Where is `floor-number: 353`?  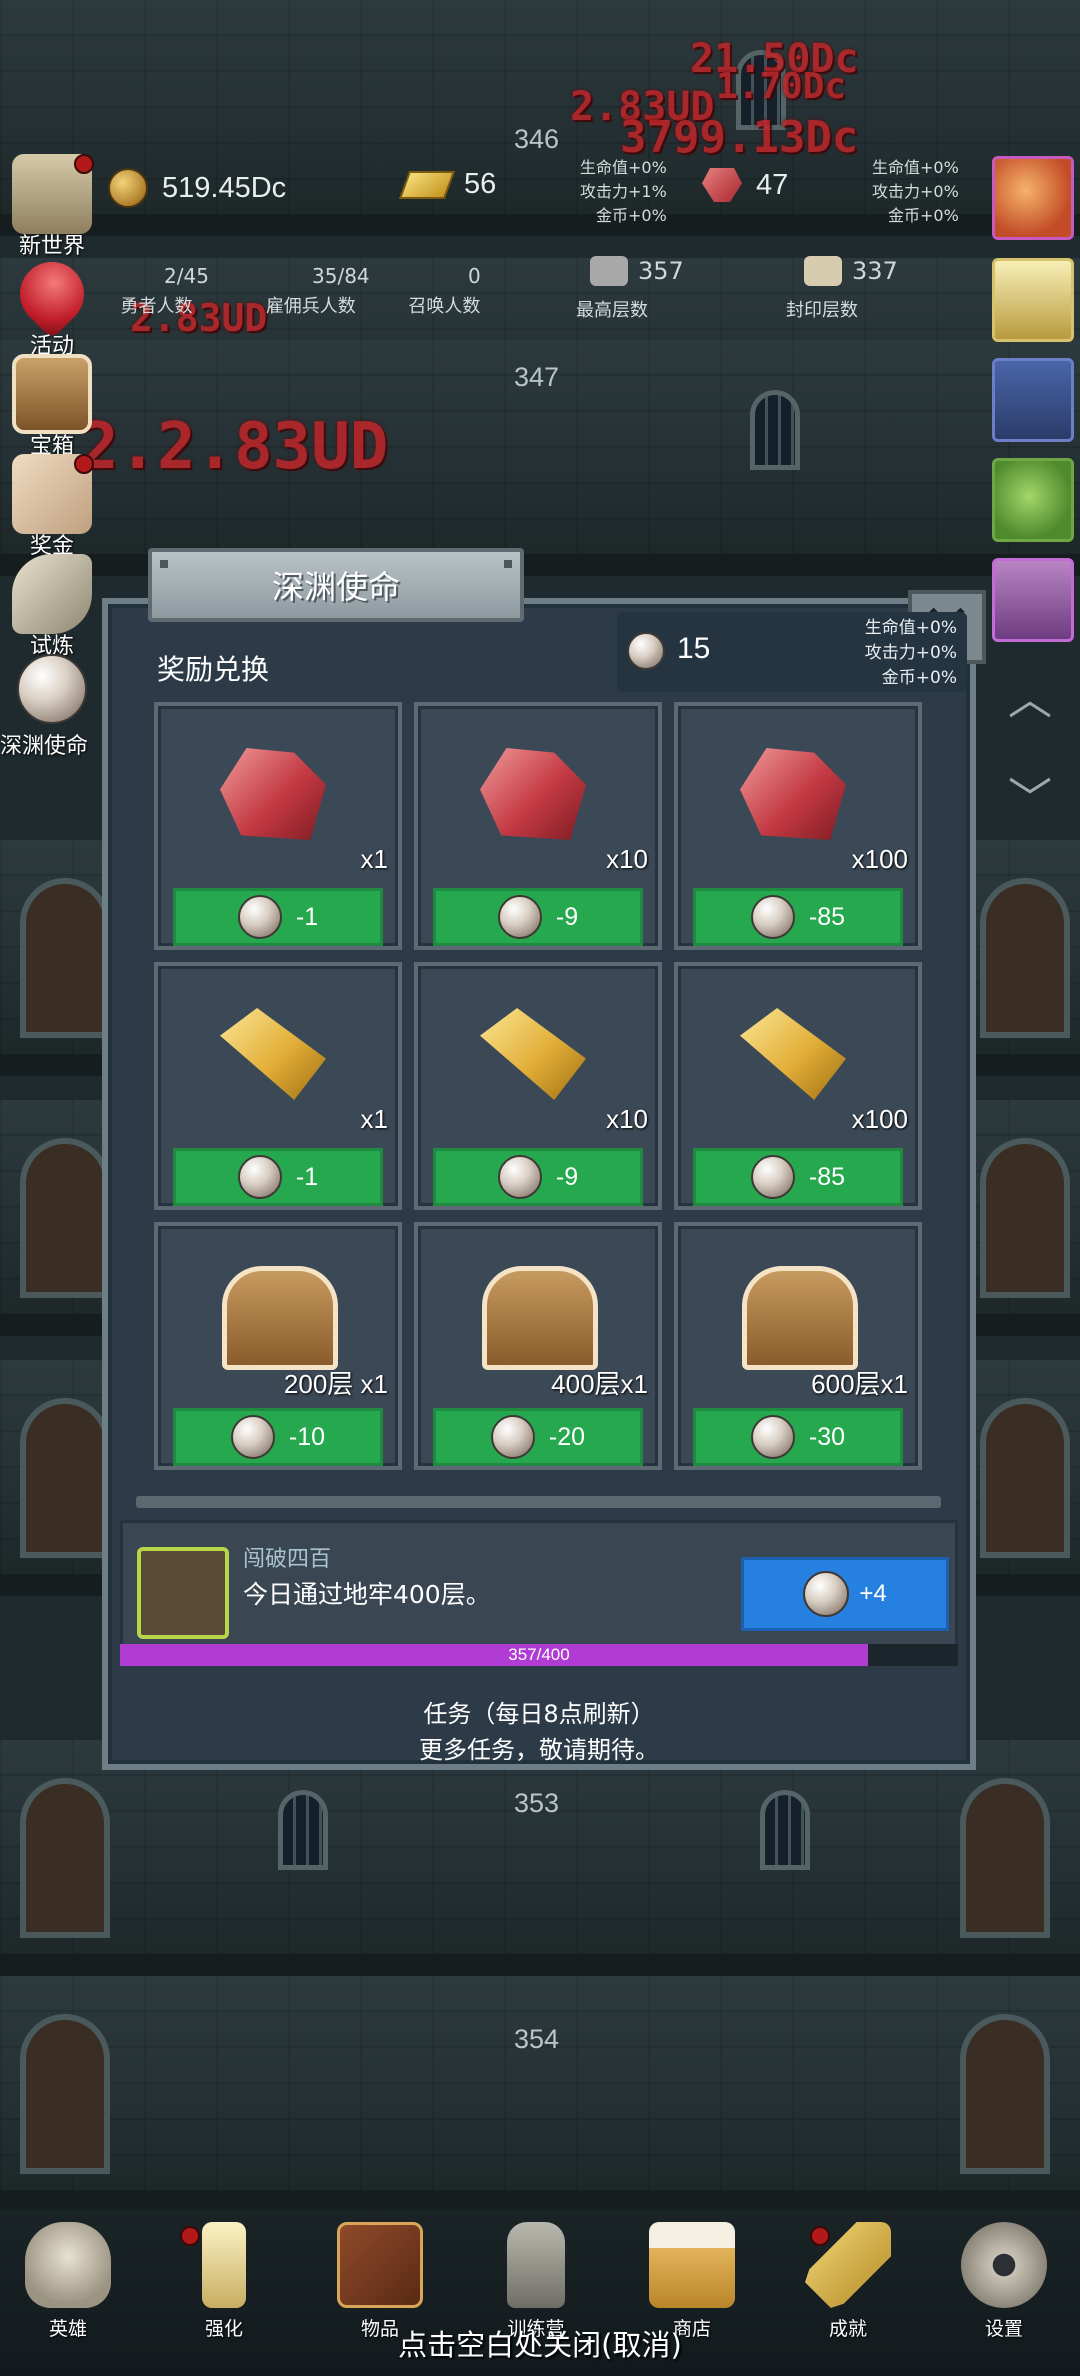
floor-number: 353 is located at coordinates (537, 1803).